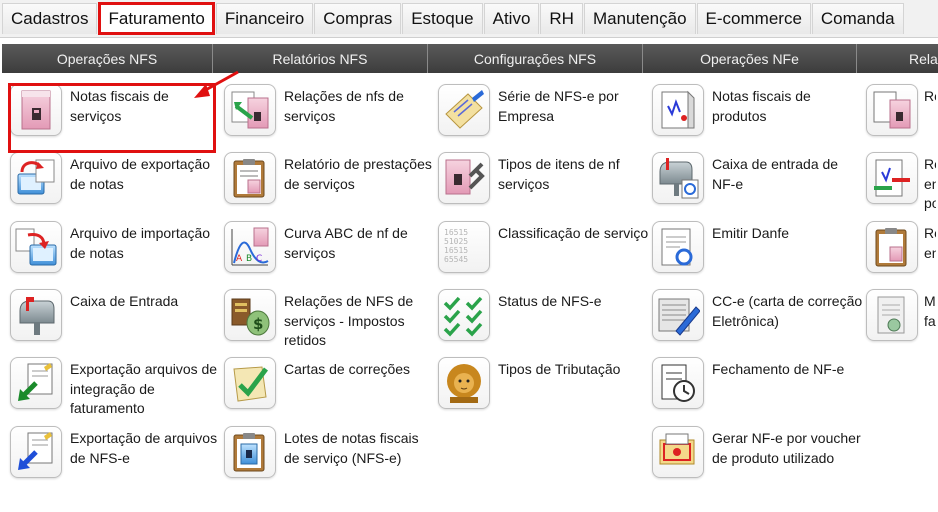 This screenshot has width=938, height=512. I want to click on svg-text: B, so click(249, 259).